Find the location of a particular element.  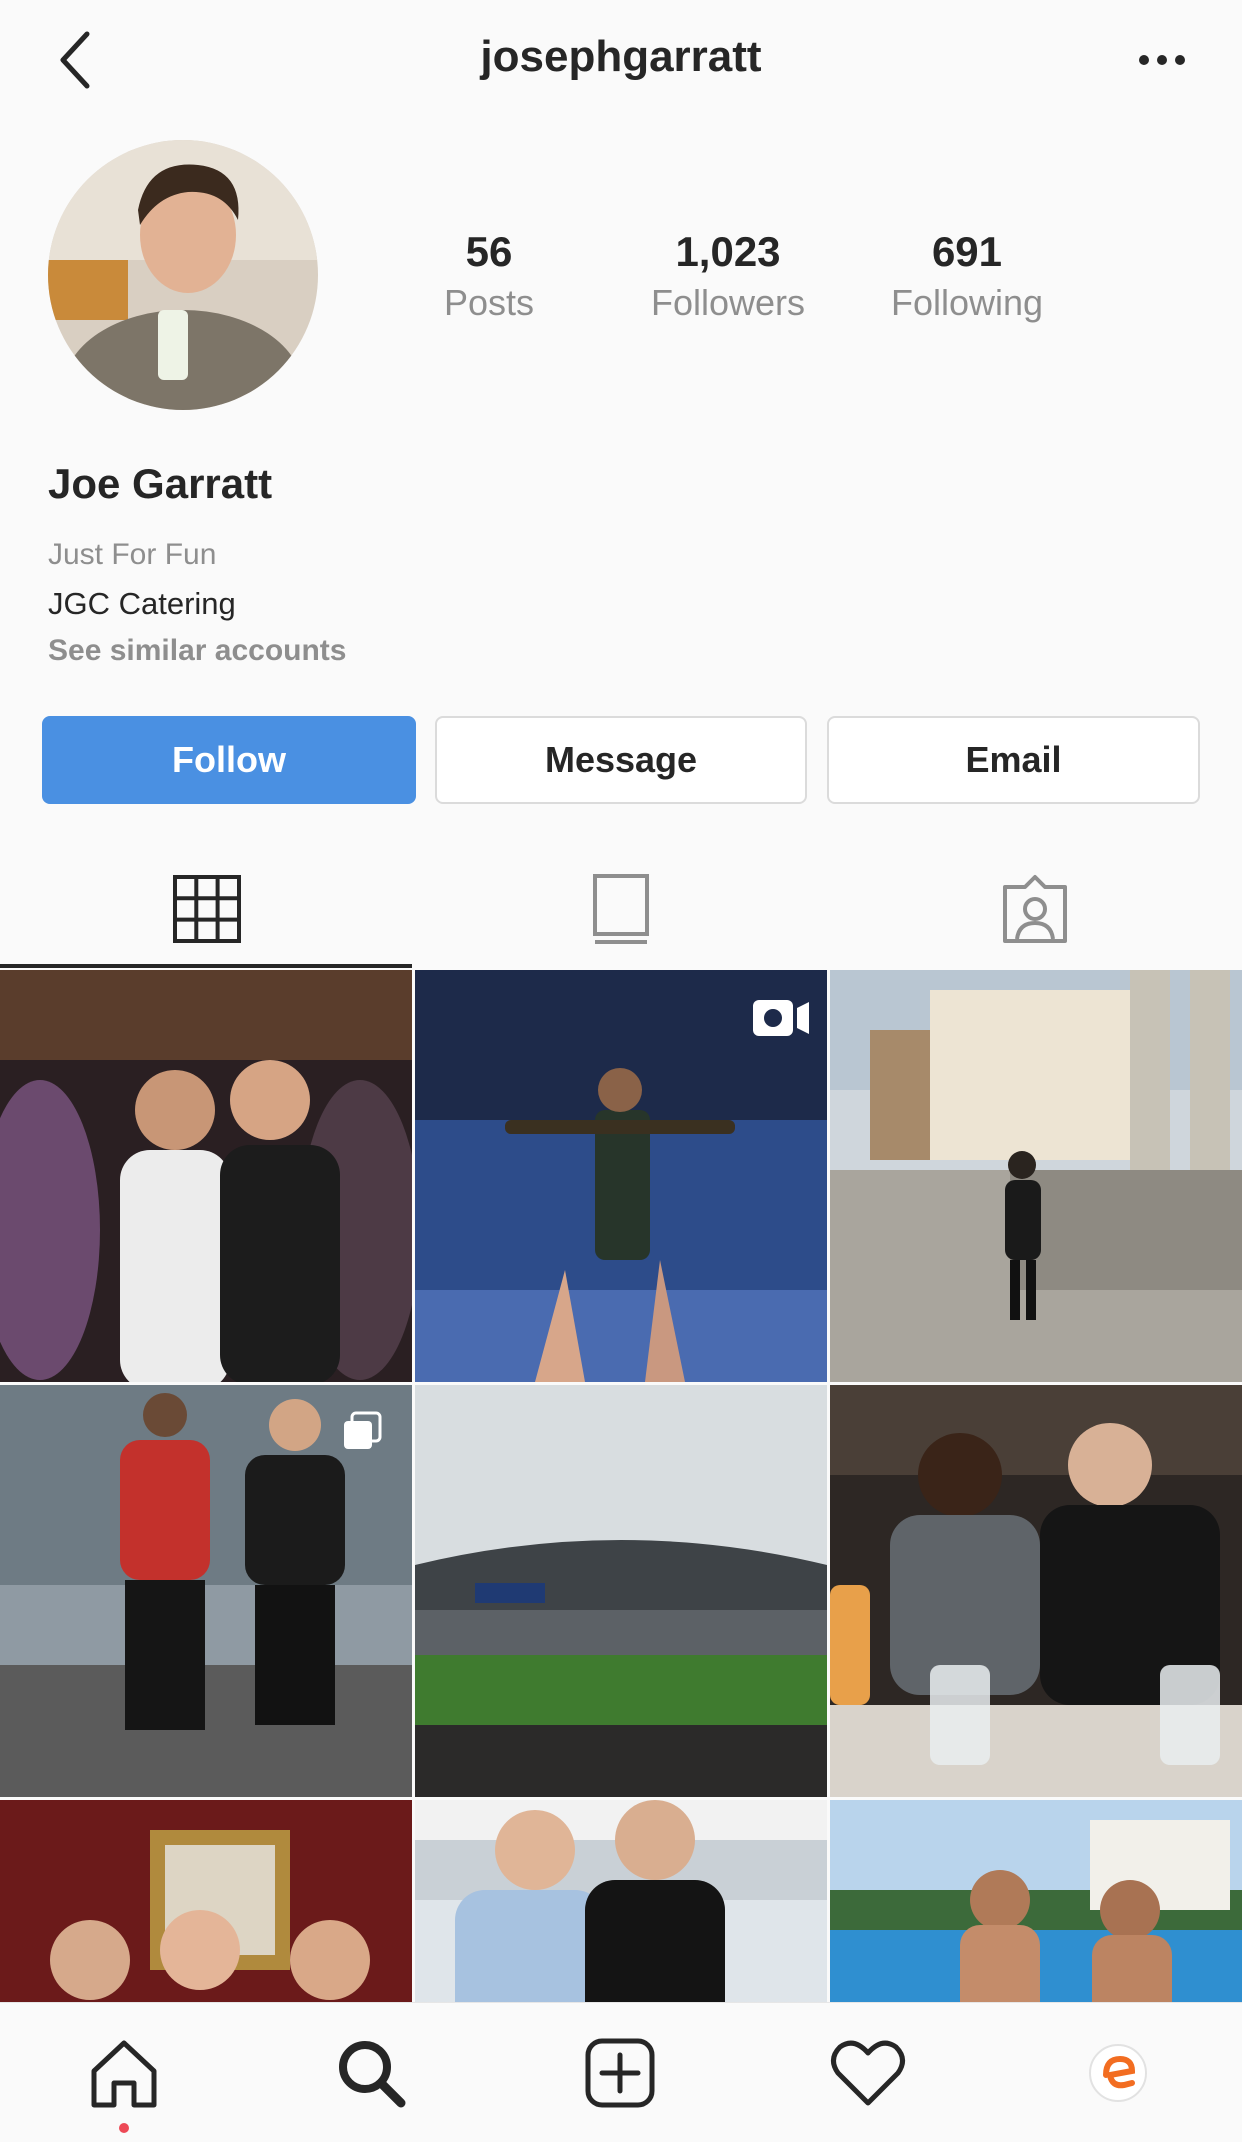

tab-grid is located at coordinates (207, 909).